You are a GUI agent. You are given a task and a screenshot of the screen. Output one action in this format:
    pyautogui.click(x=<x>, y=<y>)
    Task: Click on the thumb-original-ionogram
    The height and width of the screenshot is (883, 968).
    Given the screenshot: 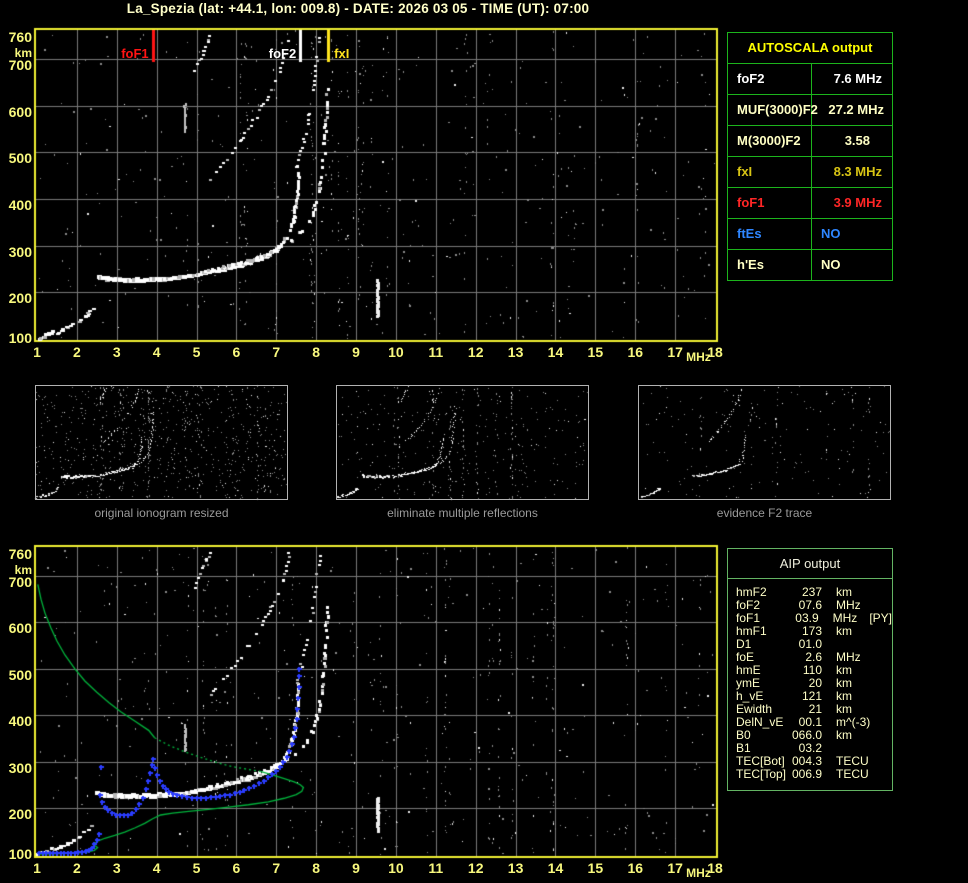 What is the action you would take?
    pyautogui.click(x=161, y=442)
    